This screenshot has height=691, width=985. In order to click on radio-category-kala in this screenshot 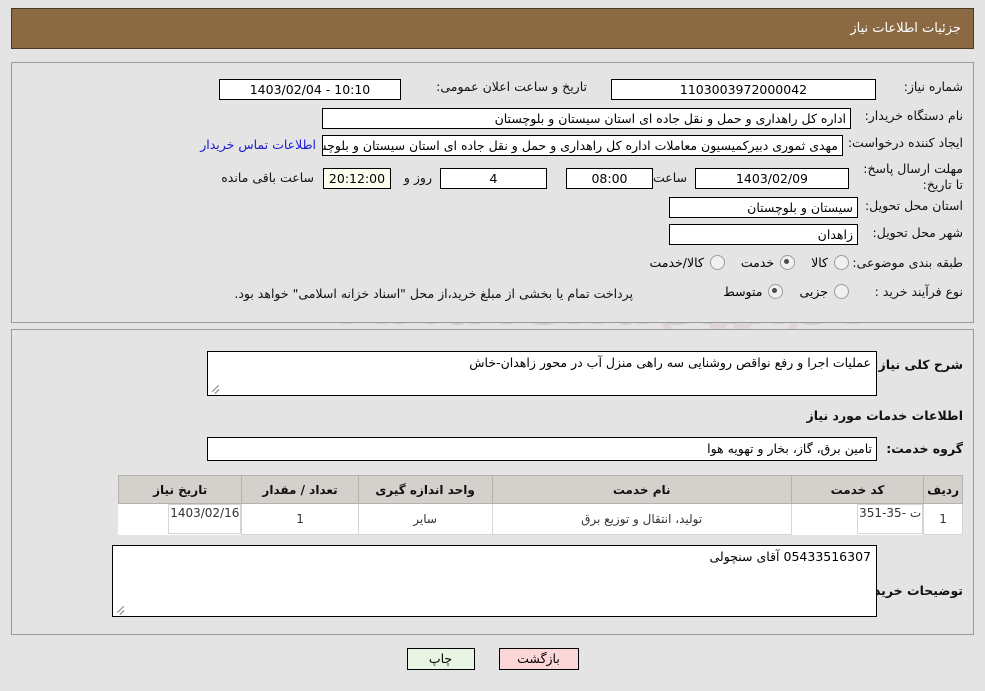, I will do `click(841, 262)`.